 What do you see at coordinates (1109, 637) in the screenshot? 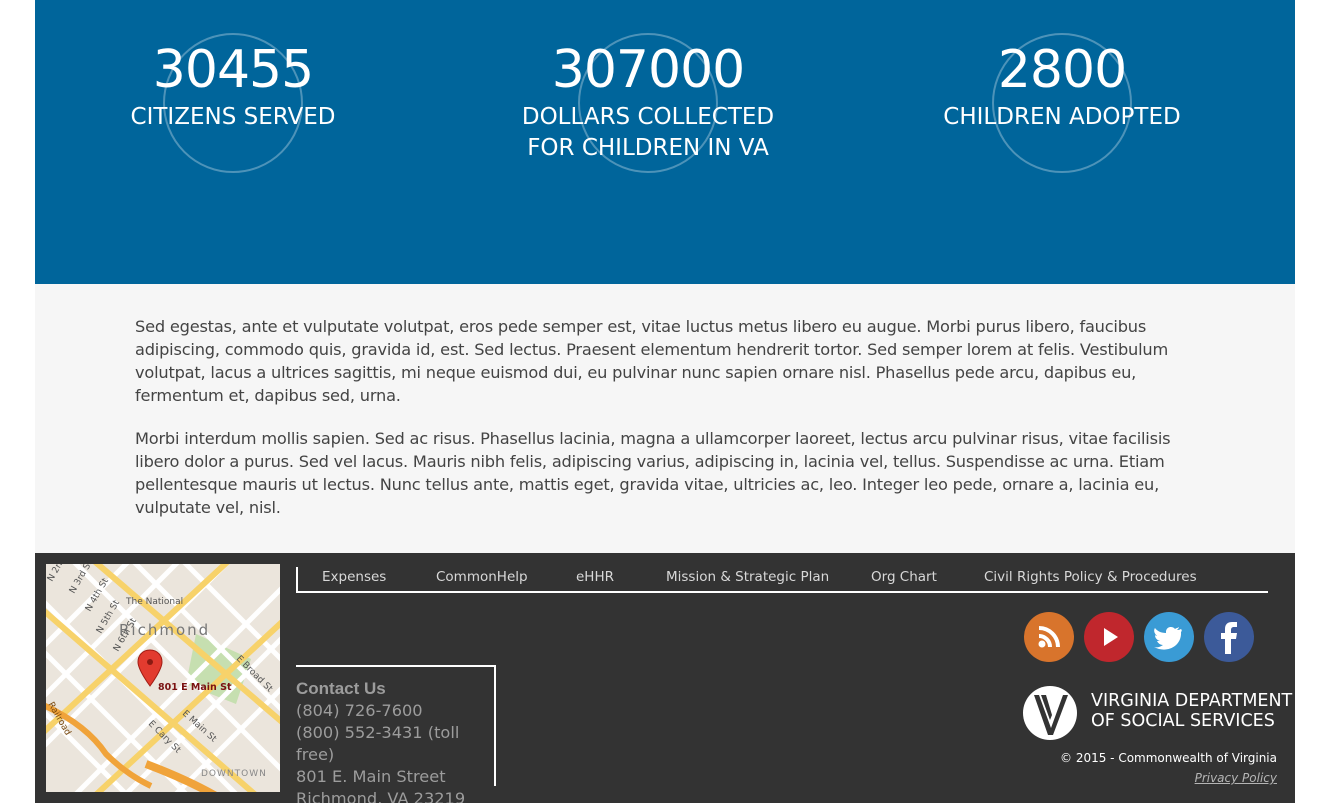
I see `youtube-icon` at bounding box center [1109, 637].